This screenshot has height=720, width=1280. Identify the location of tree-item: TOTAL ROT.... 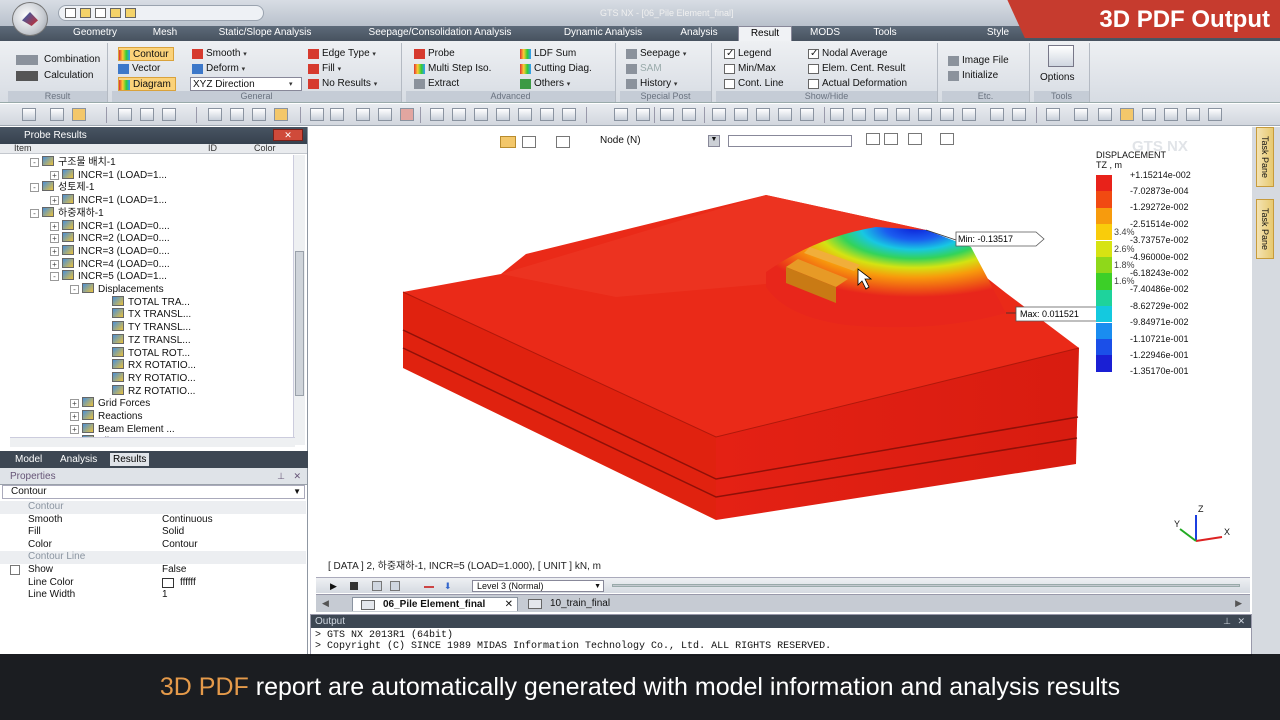
(145, 353).